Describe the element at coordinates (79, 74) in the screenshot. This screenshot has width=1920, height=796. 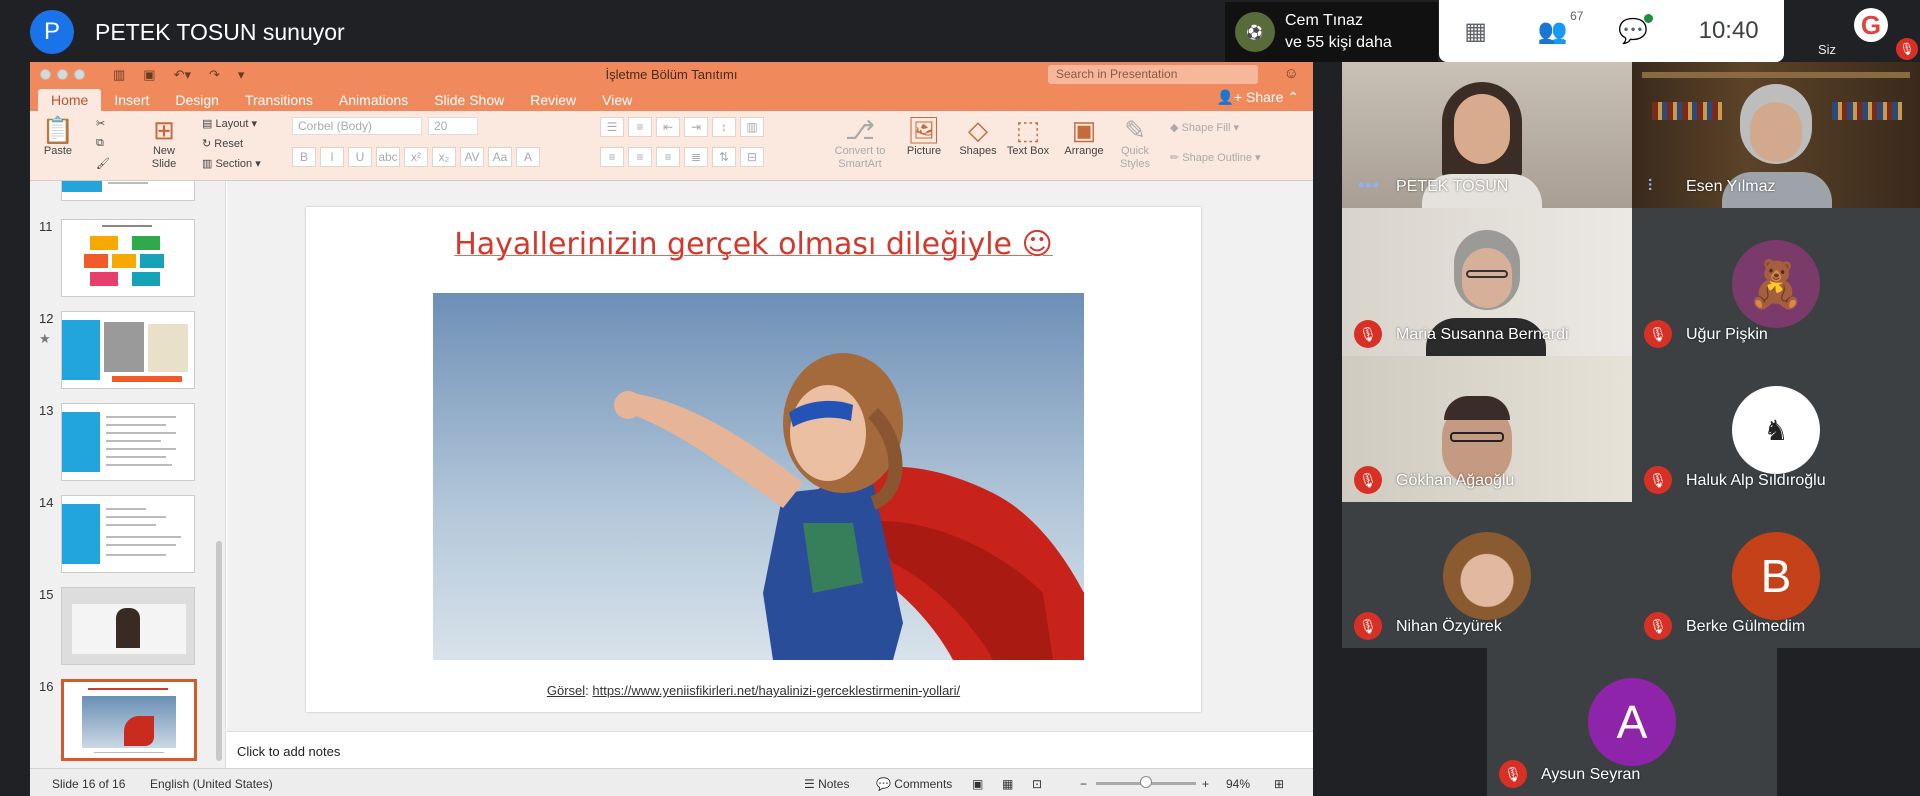
I see `maximize-window-icon` at that location.